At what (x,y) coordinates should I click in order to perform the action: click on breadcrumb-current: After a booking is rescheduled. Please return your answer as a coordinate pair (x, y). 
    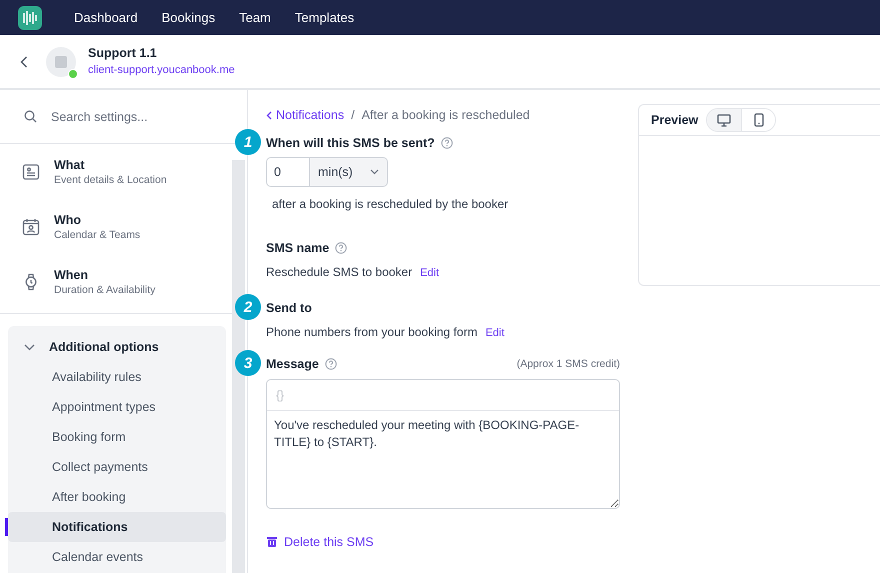
    Looking at the image, I should click on (446, 115).